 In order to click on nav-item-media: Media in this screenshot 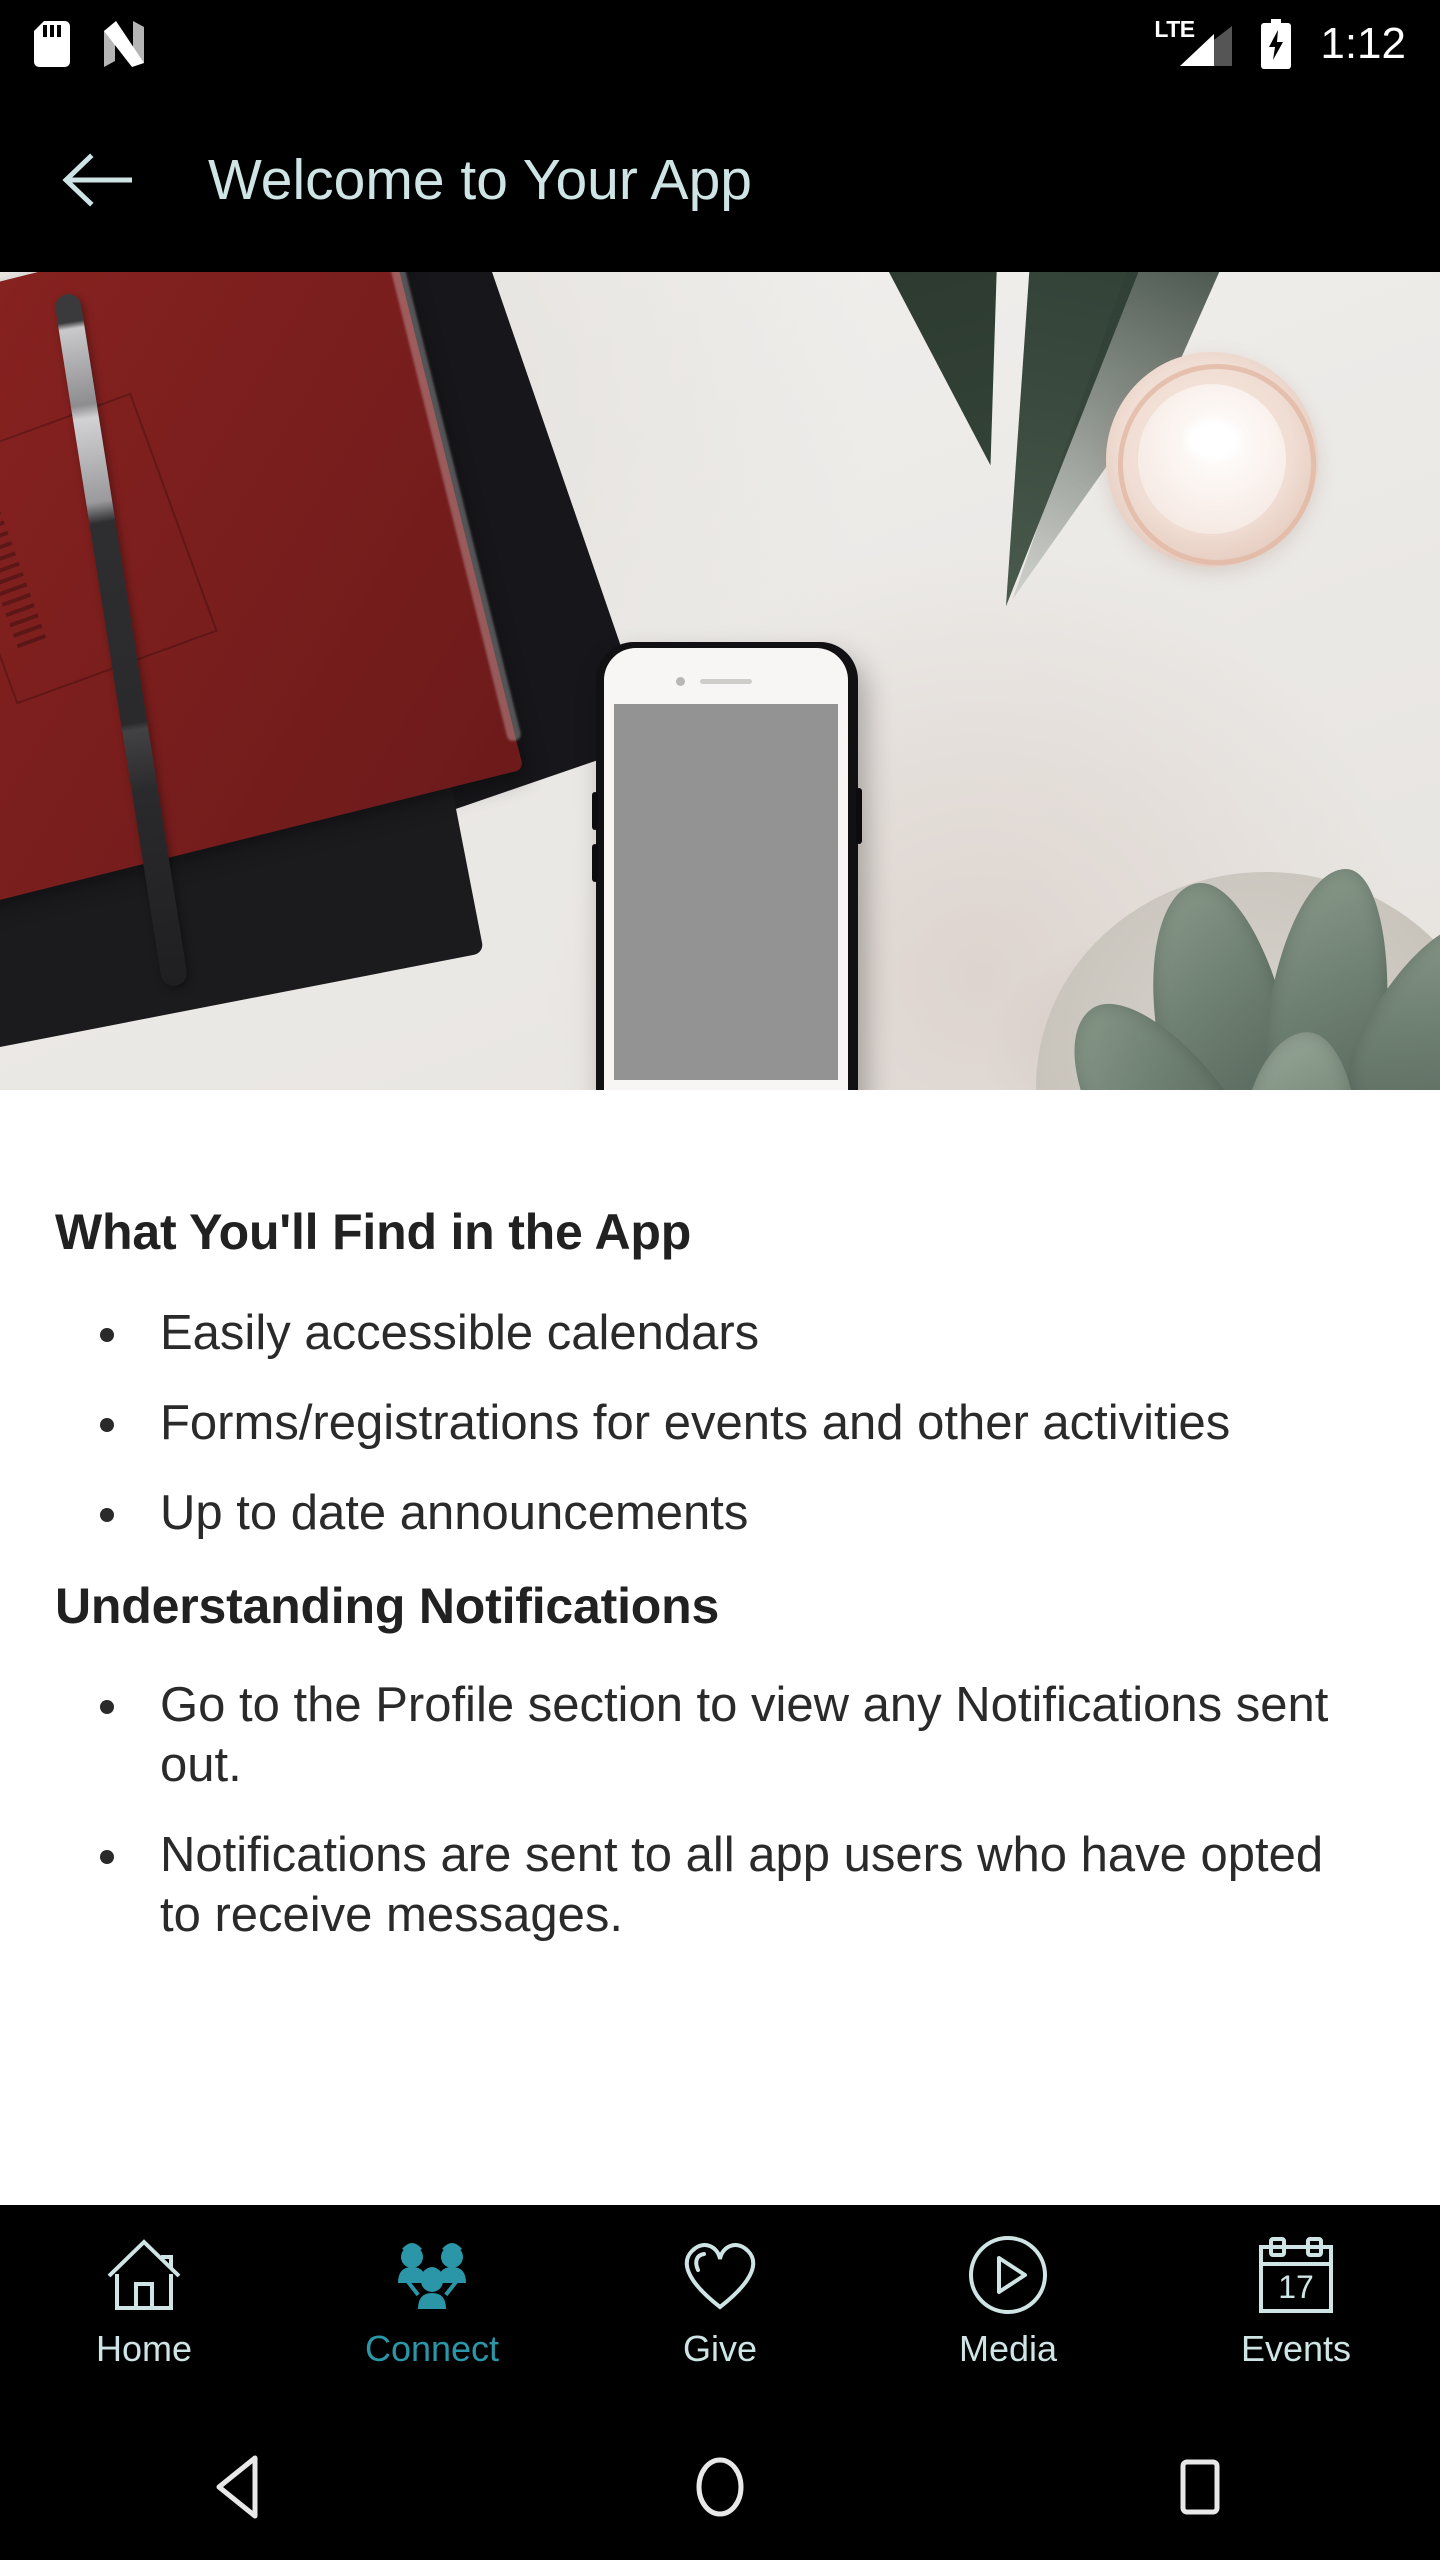, I will do `click(1008, 2286)`.